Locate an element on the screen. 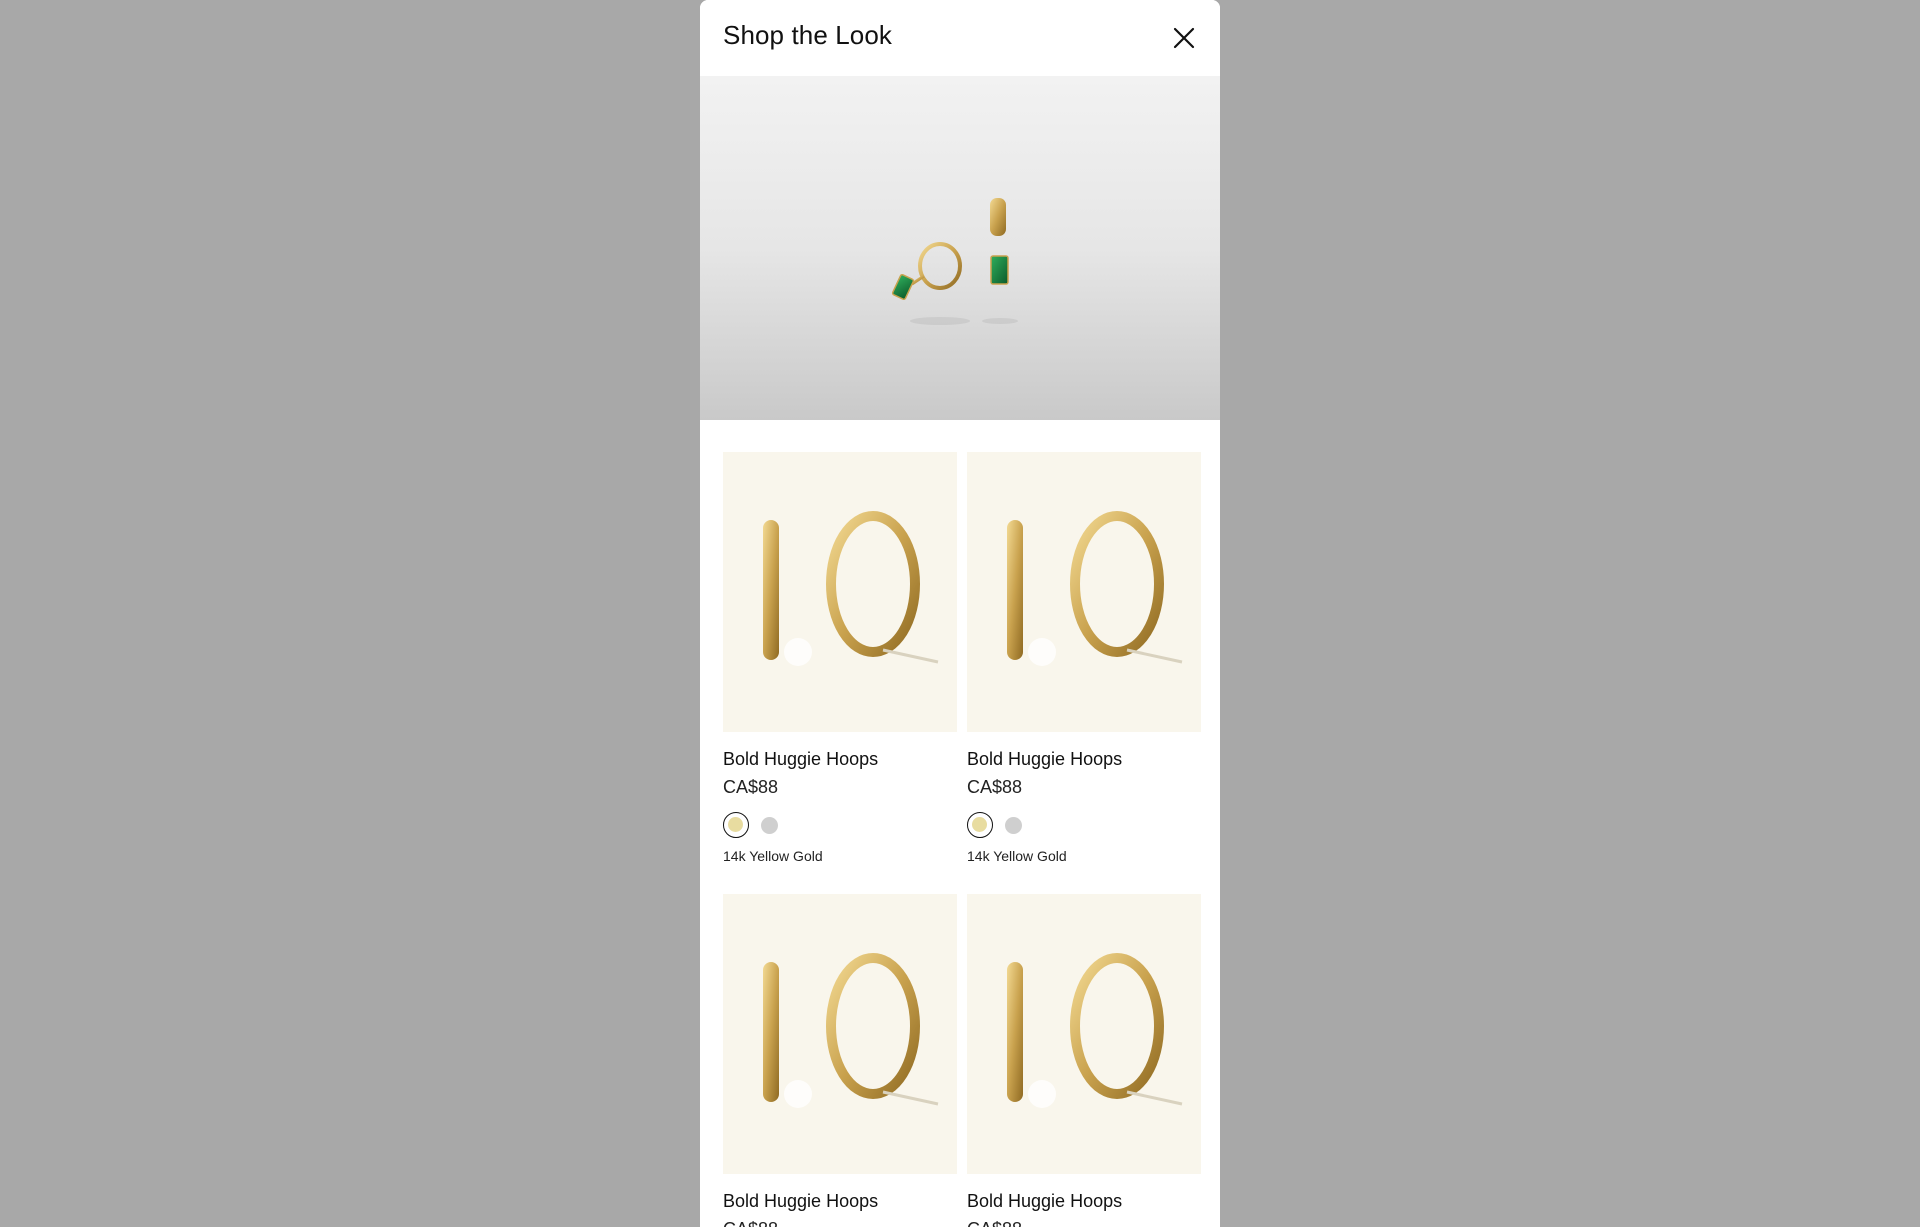  hero-image is located at coordinates (960, 248).